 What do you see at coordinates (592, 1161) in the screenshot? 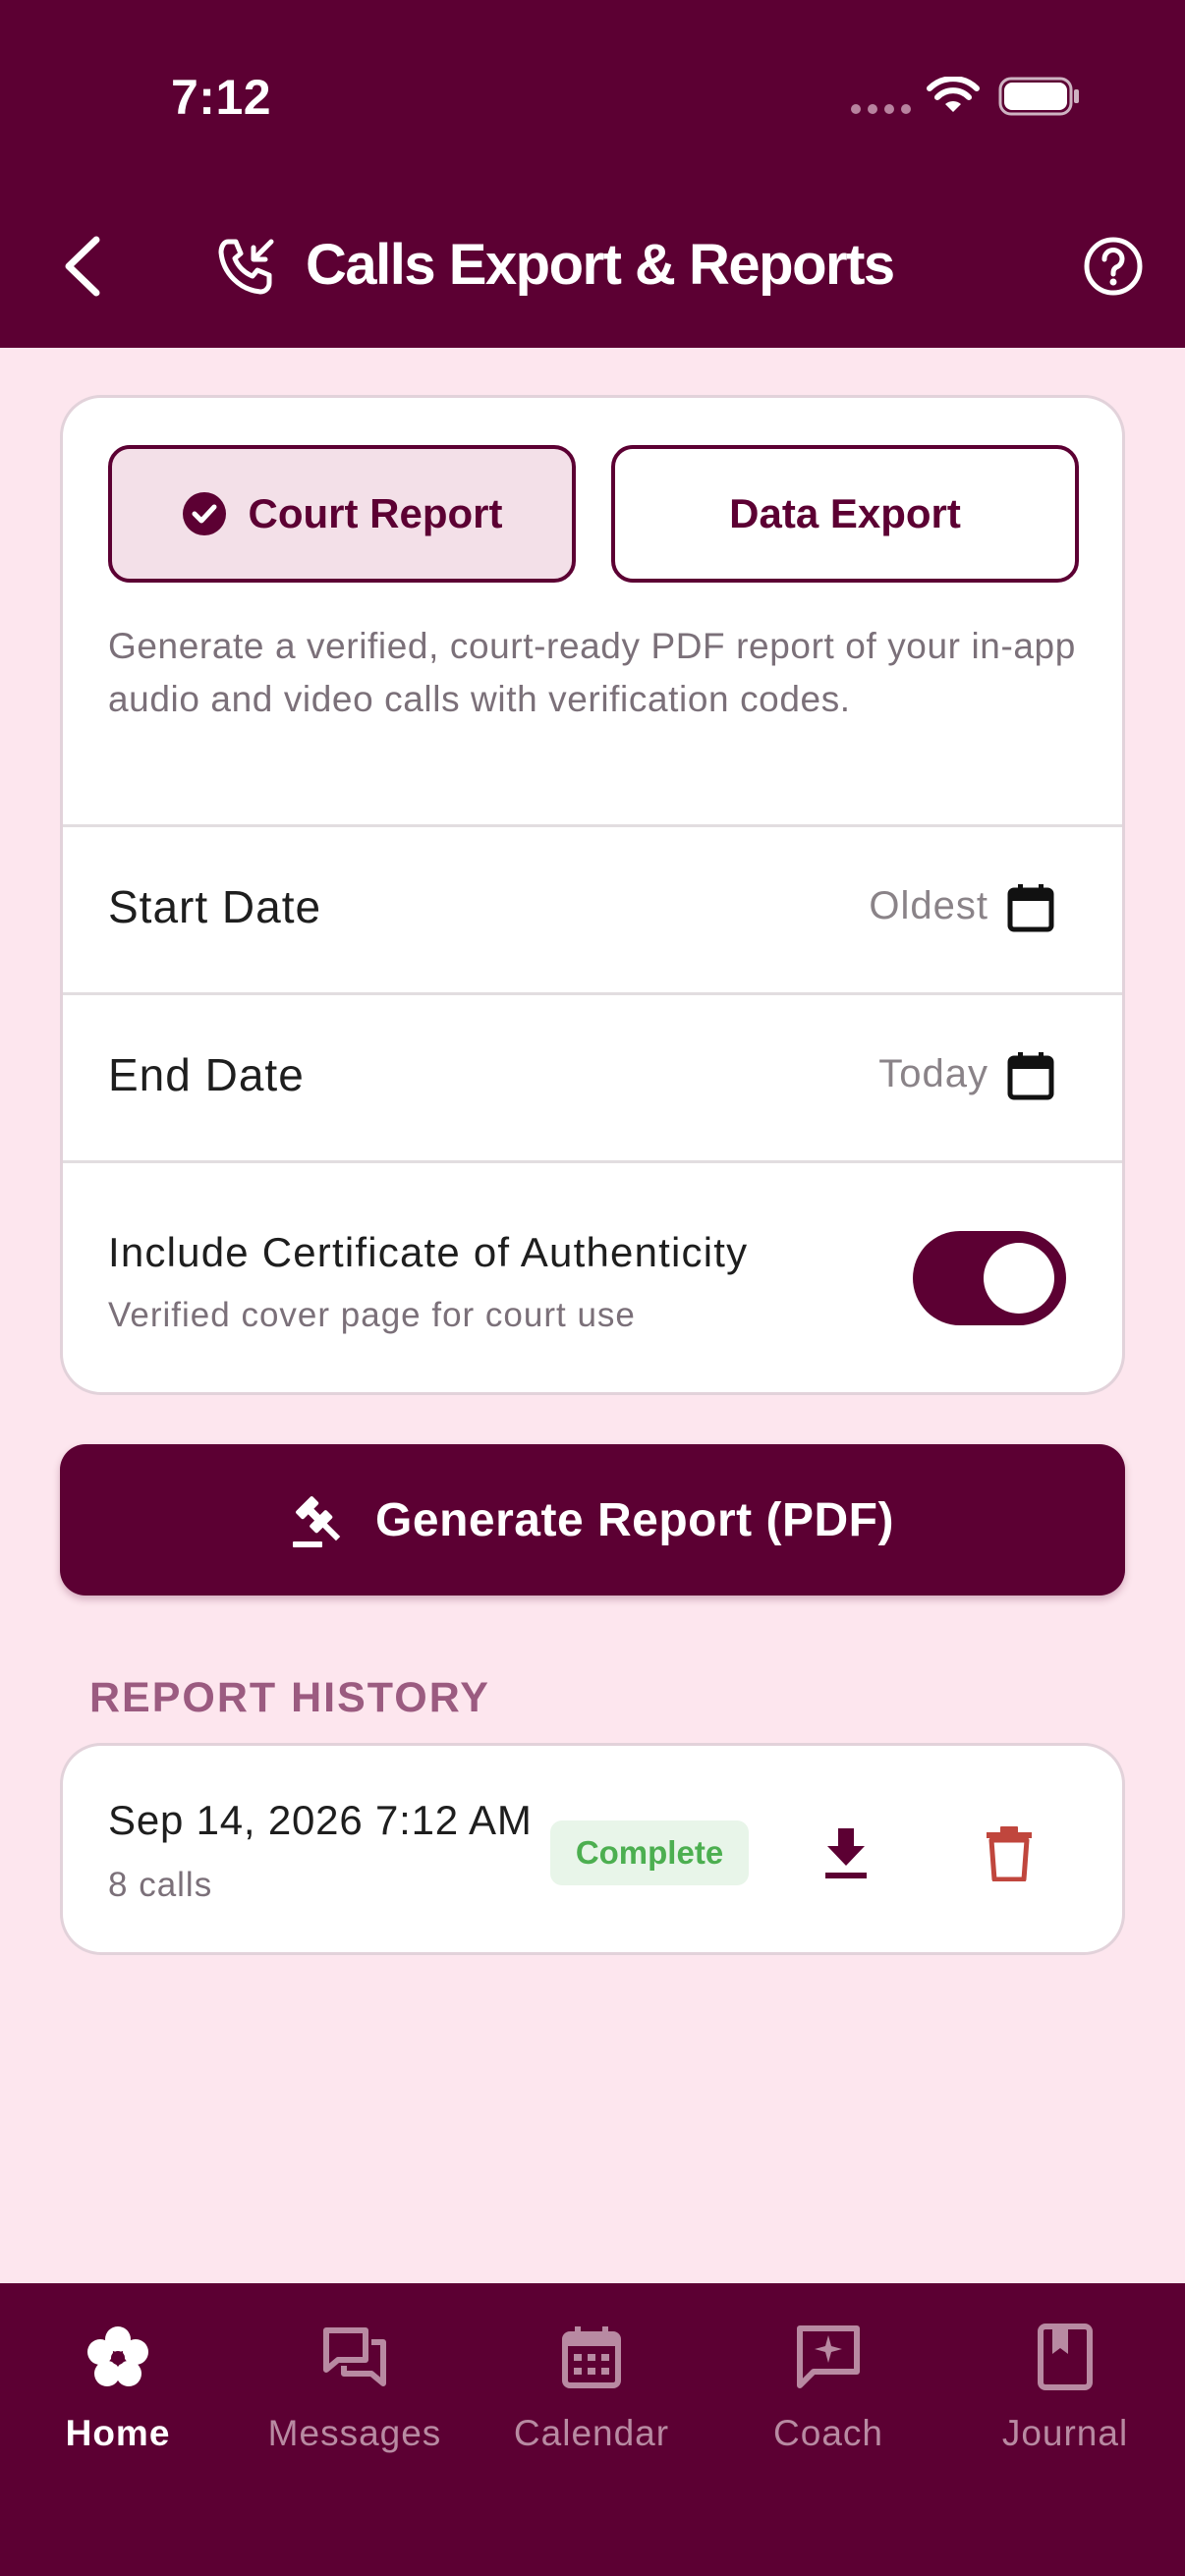
I see `divider` at bounding box center [592, 1161].